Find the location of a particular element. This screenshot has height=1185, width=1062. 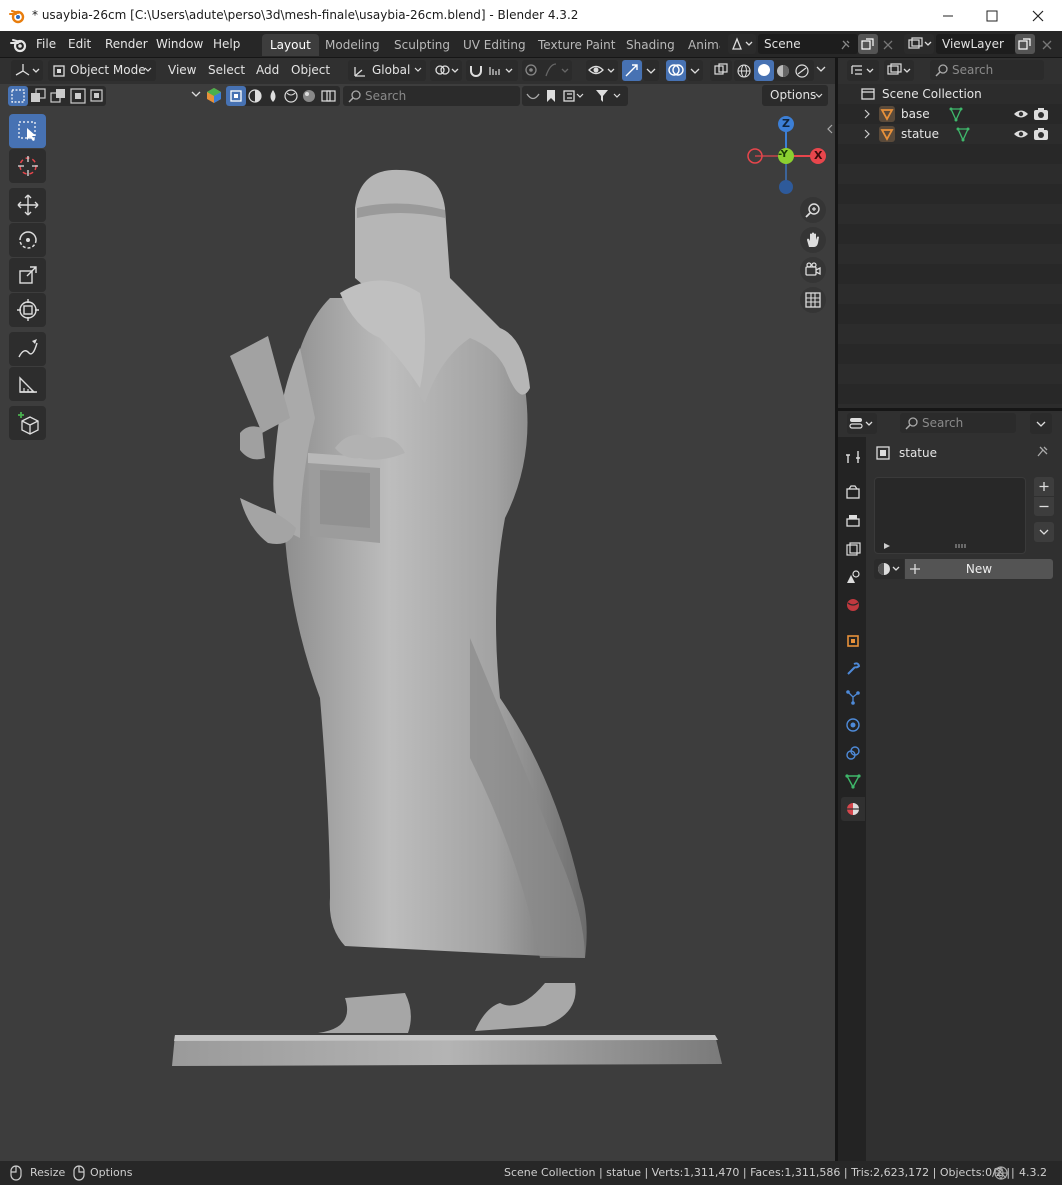

new-view-layer-button is located at coordinates (1025, 44).